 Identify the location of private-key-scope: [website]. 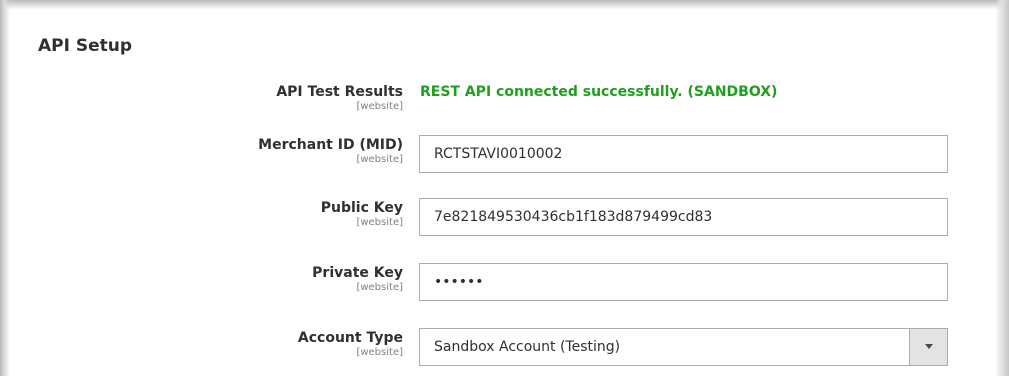
(379, 287).